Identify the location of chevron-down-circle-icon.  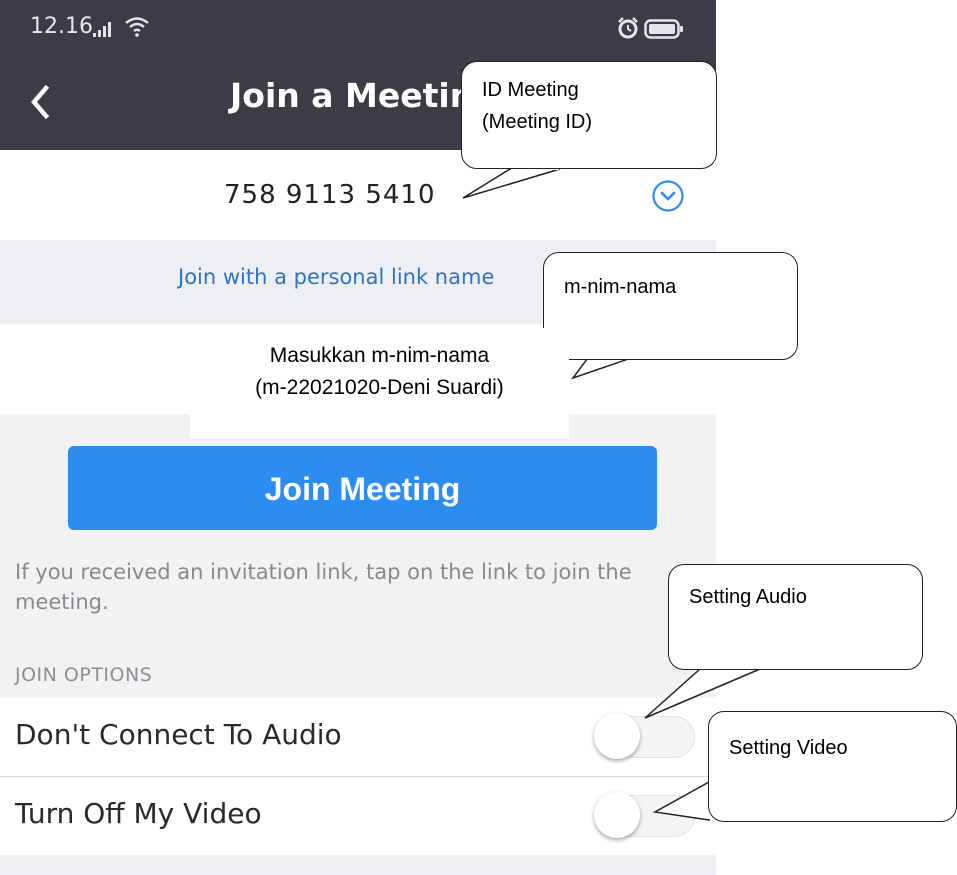
(668, 196).